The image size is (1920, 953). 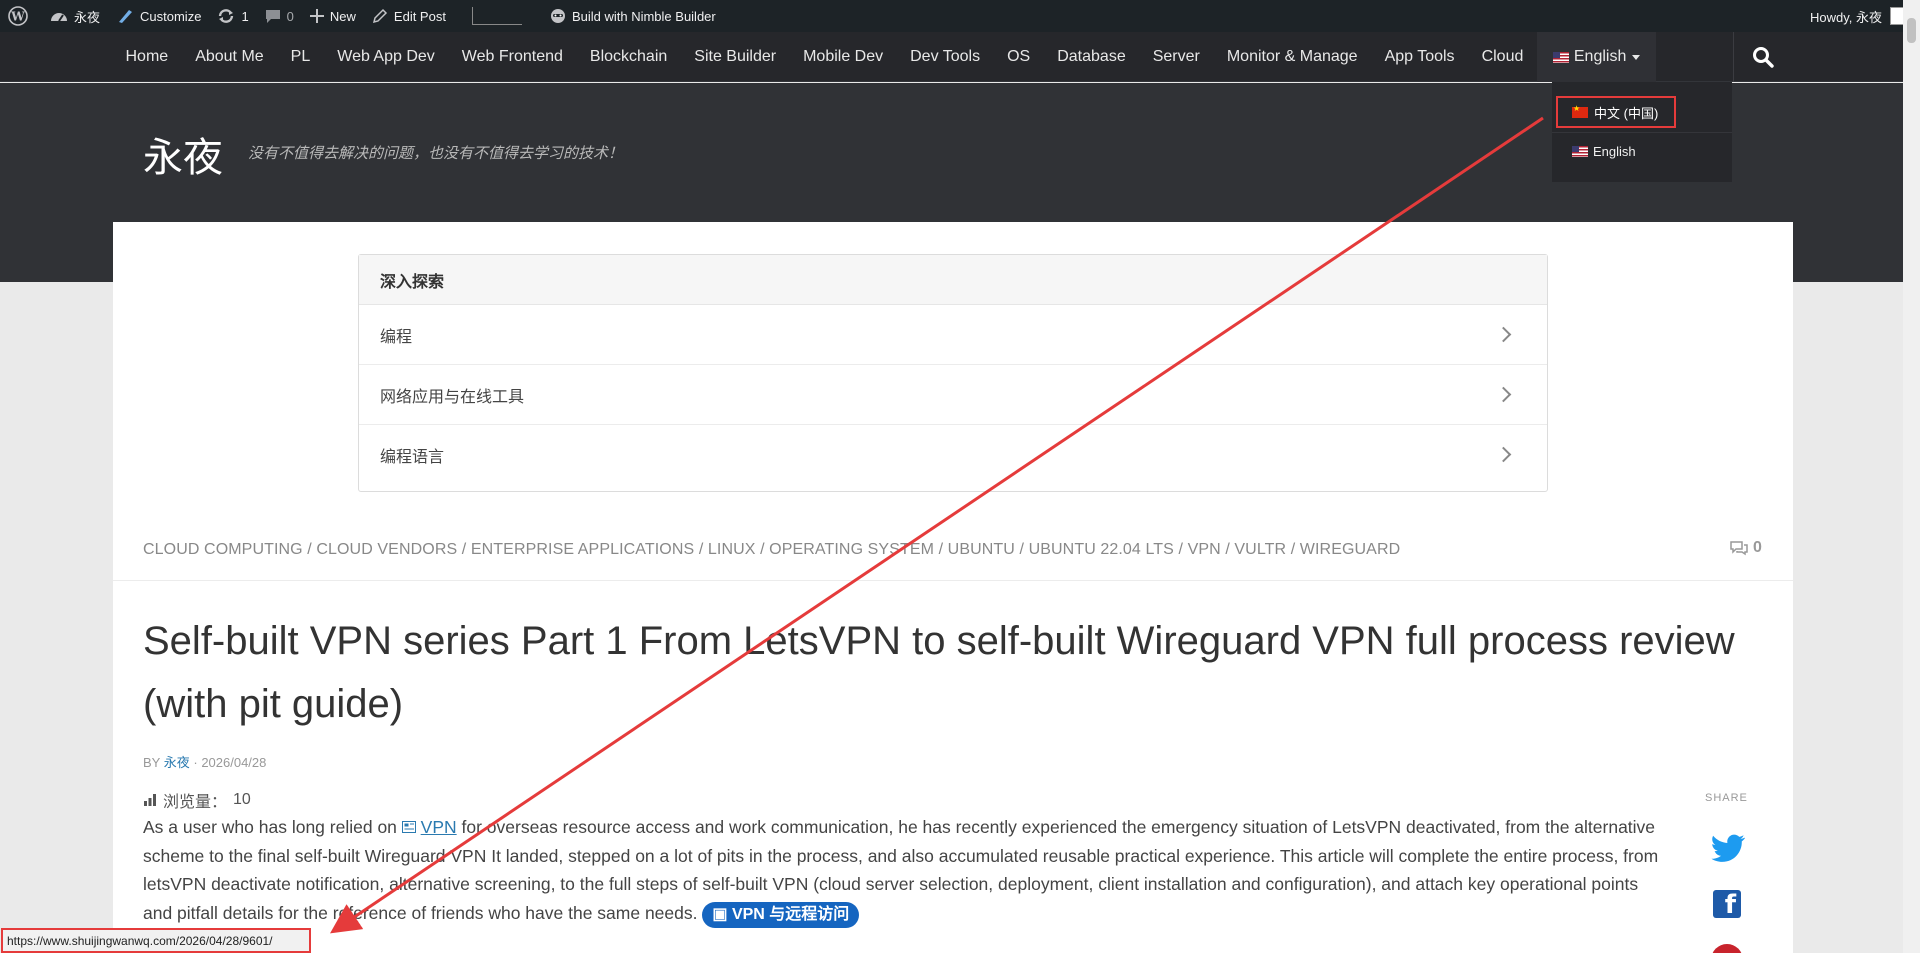 I want to click on wordpress-logo-icon: W, so click(x=21, y=16).